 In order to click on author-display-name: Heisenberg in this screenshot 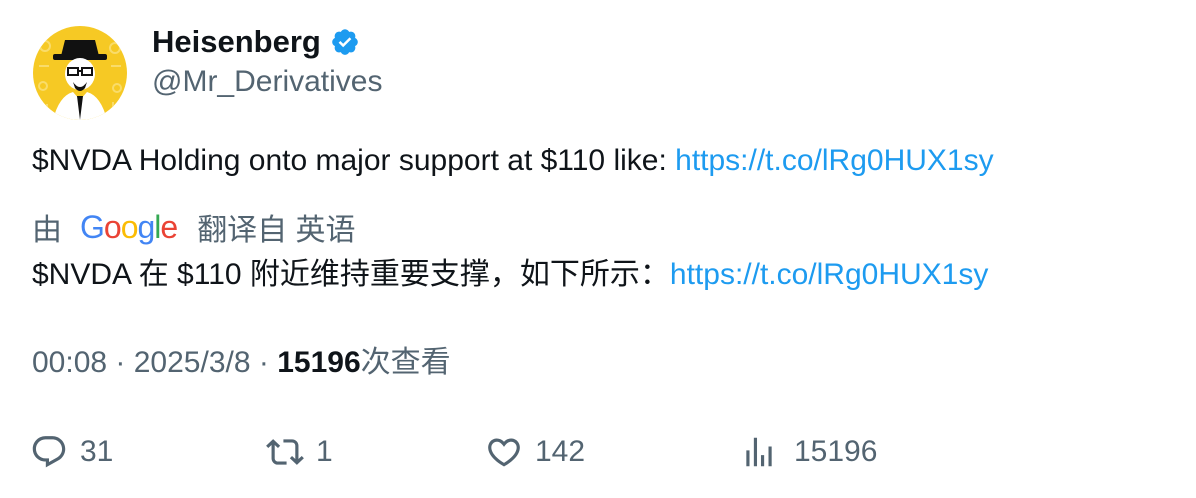, I will do `click(236, 42)`.